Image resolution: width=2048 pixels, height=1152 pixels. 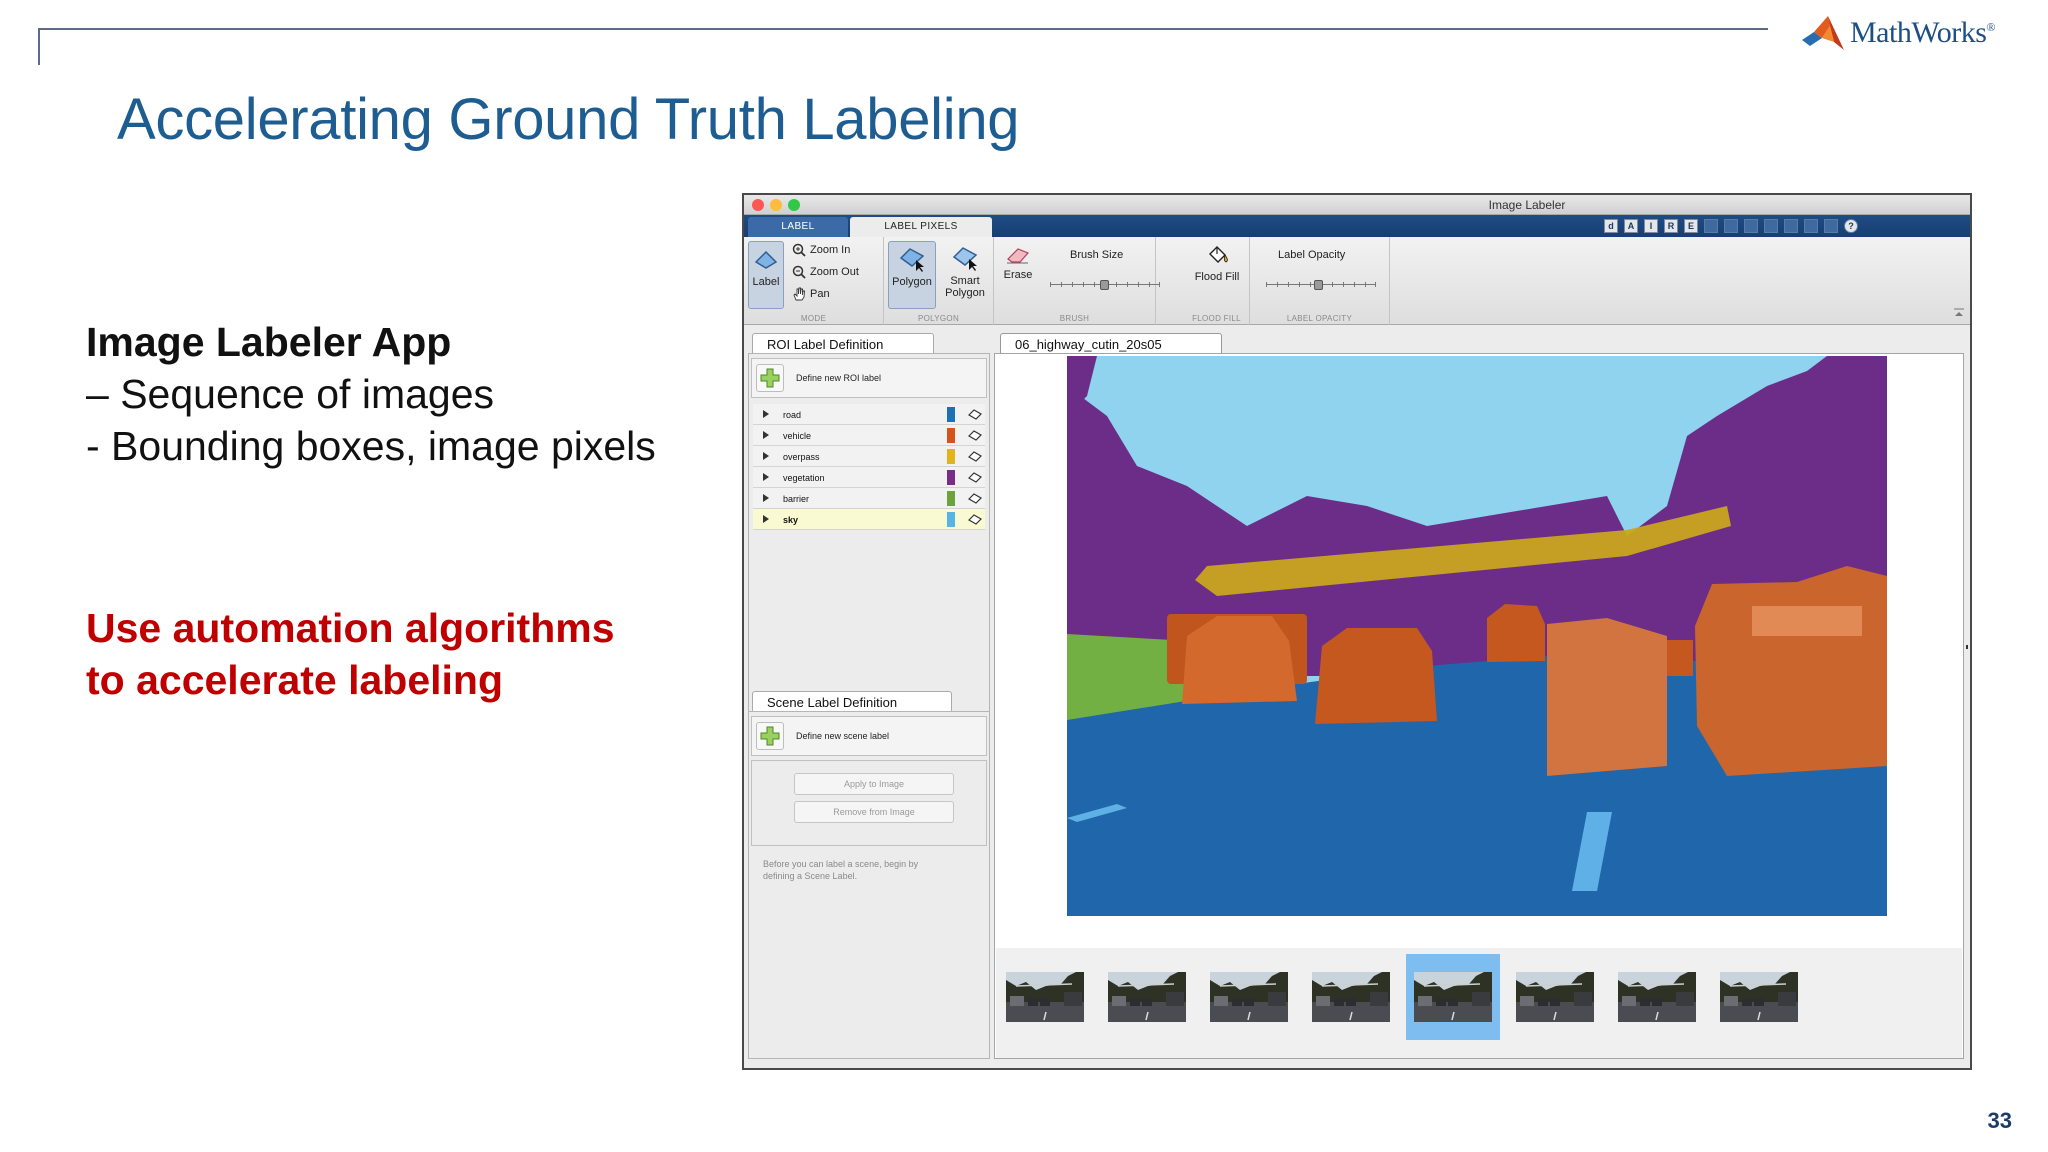 What do you see at coordinates (1967, 647) in the screenshot?
I see `splitter-handle` at bounding box center [1967, 647].